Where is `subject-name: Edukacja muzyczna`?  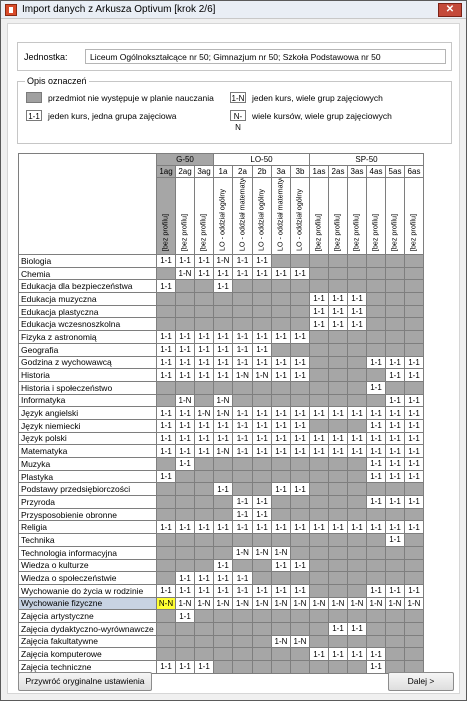 subject-name: Edukacja muzyczna is located at coordinates (87, 299).